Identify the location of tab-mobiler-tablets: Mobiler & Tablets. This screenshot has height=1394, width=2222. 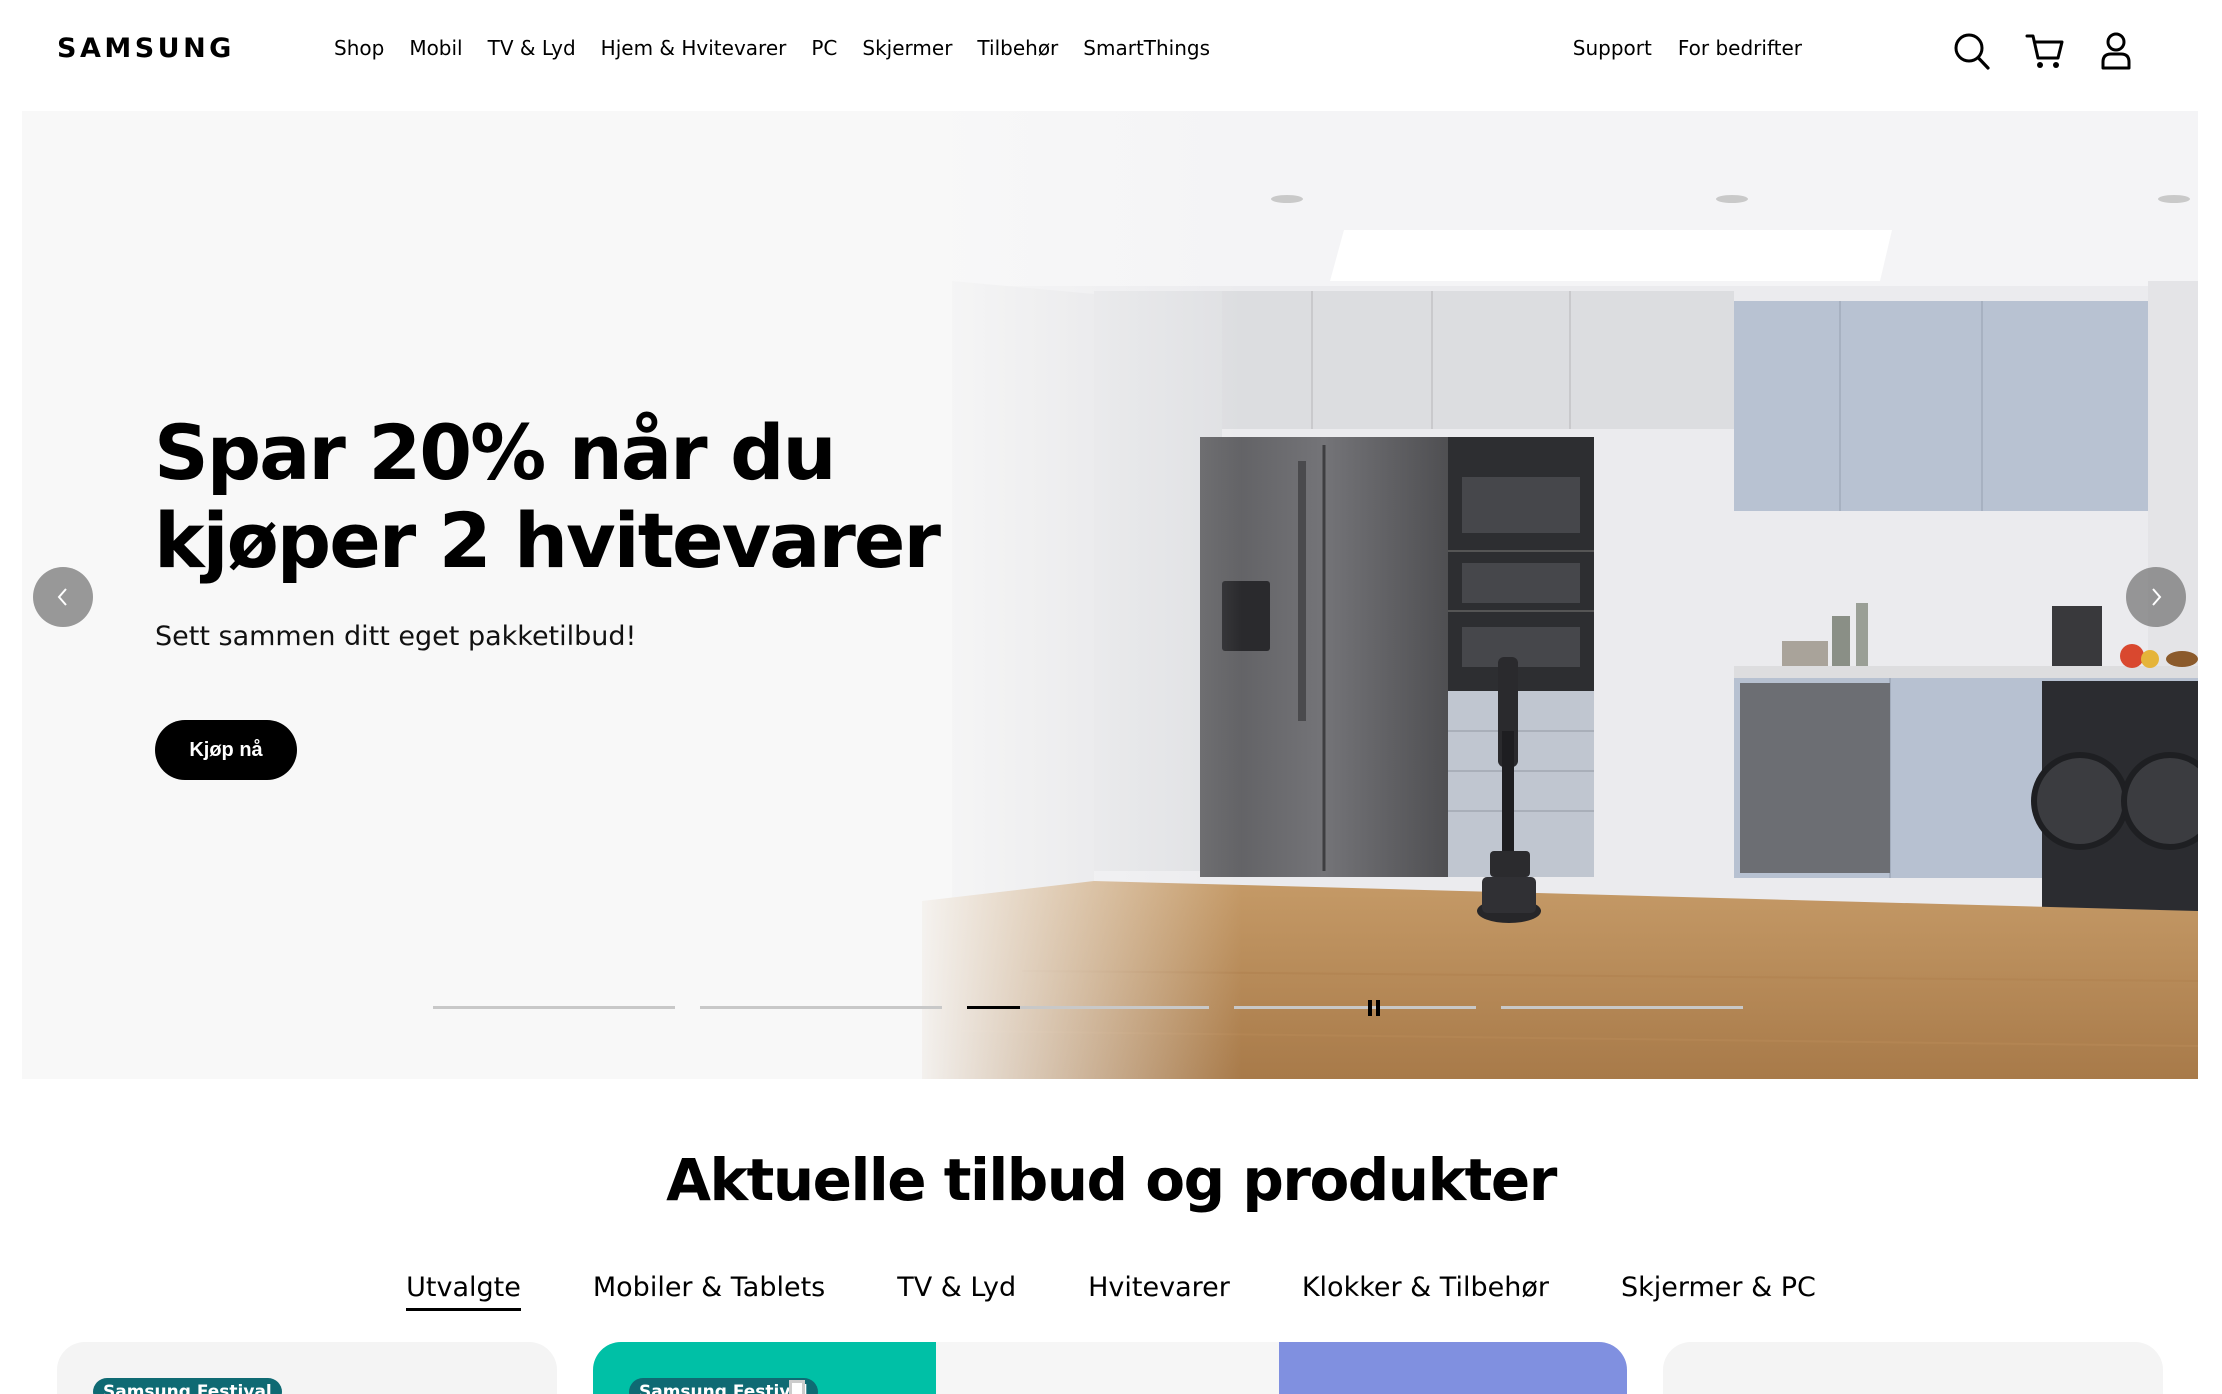
(709, 1292).